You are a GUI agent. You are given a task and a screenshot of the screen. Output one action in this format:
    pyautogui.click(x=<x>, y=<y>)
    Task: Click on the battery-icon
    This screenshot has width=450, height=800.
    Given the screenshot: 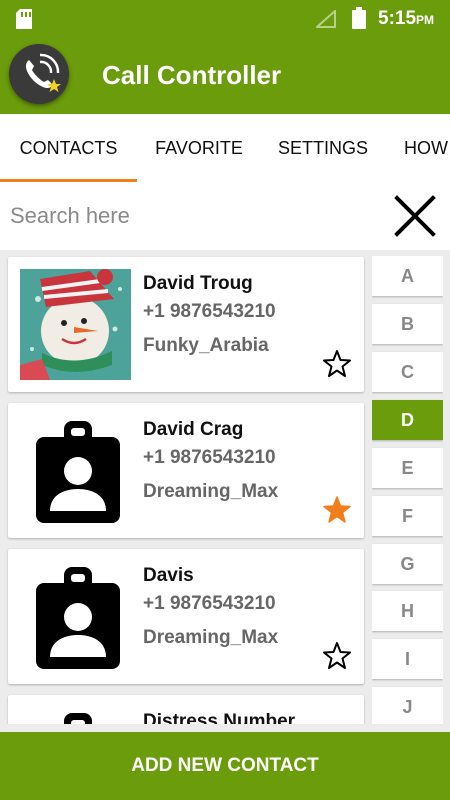 What is the action you would take?
    pyautogui.click(x=359, y=18)
    